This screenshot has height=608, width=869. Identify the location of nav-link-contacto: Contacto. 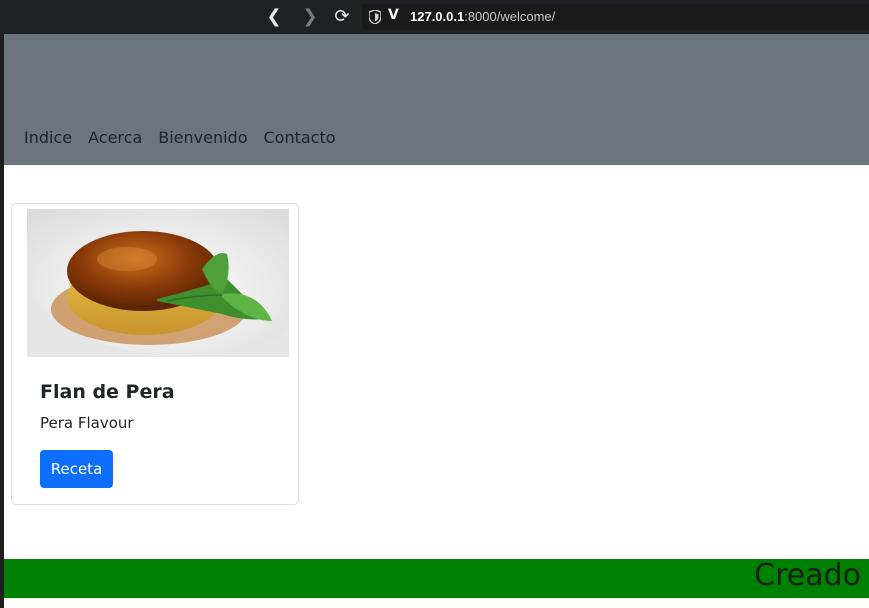
(300, 137).